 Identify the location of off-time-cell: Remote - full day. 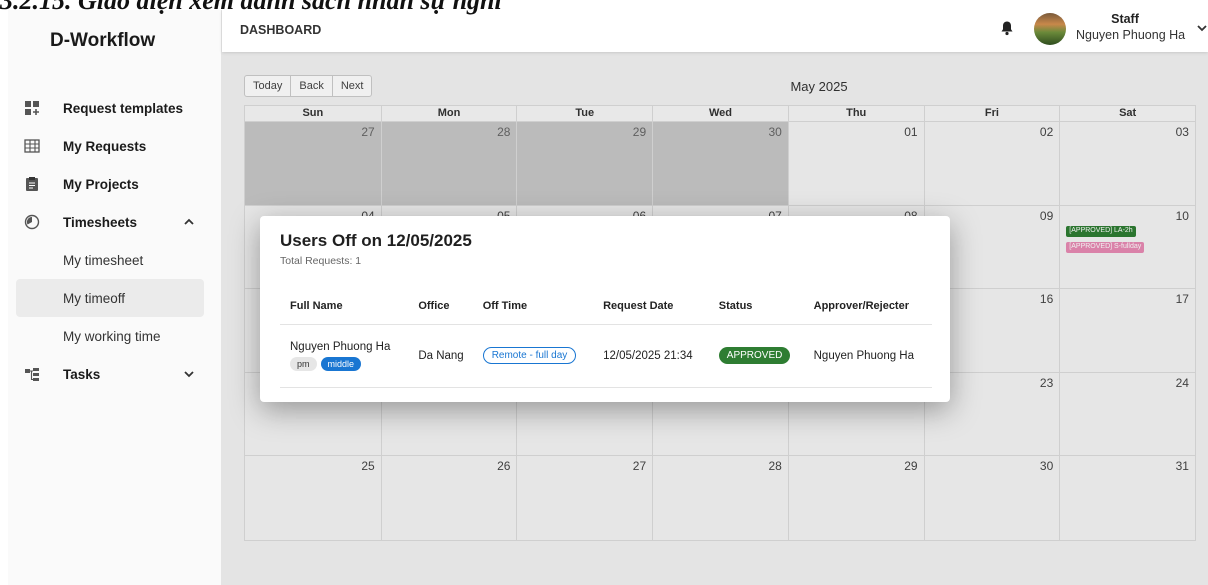
(533, 356).